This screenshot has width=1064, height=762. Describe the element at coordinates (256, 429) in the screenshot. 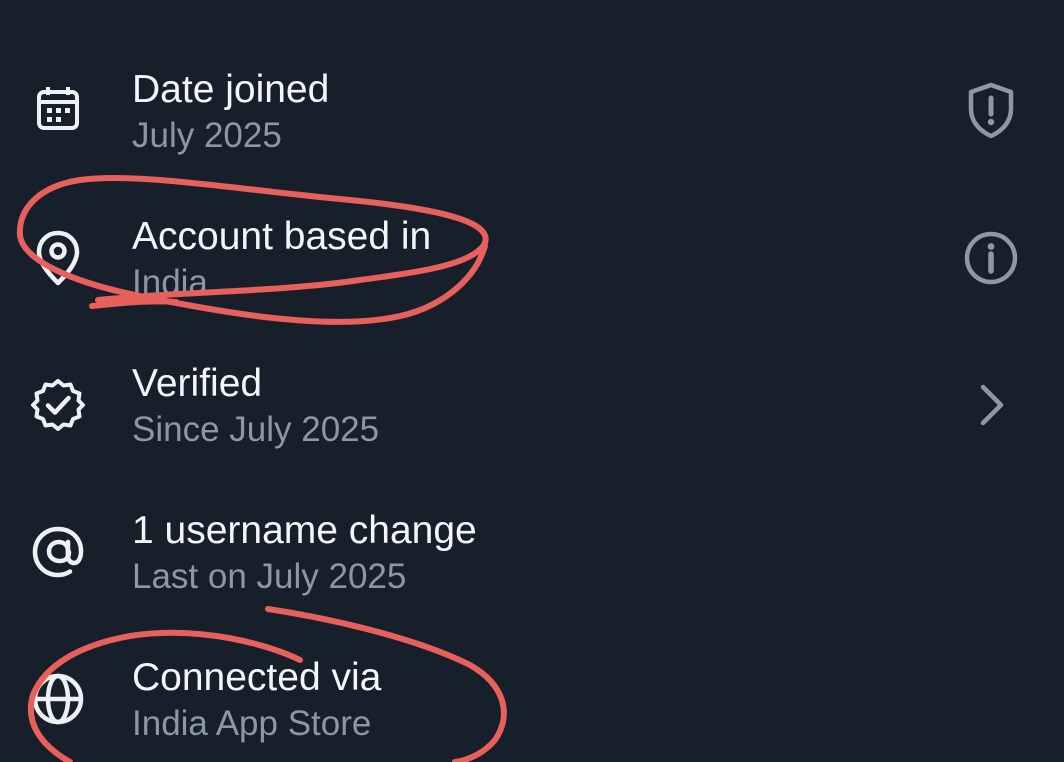

I see `verified-value: Since July 2025` at that location.